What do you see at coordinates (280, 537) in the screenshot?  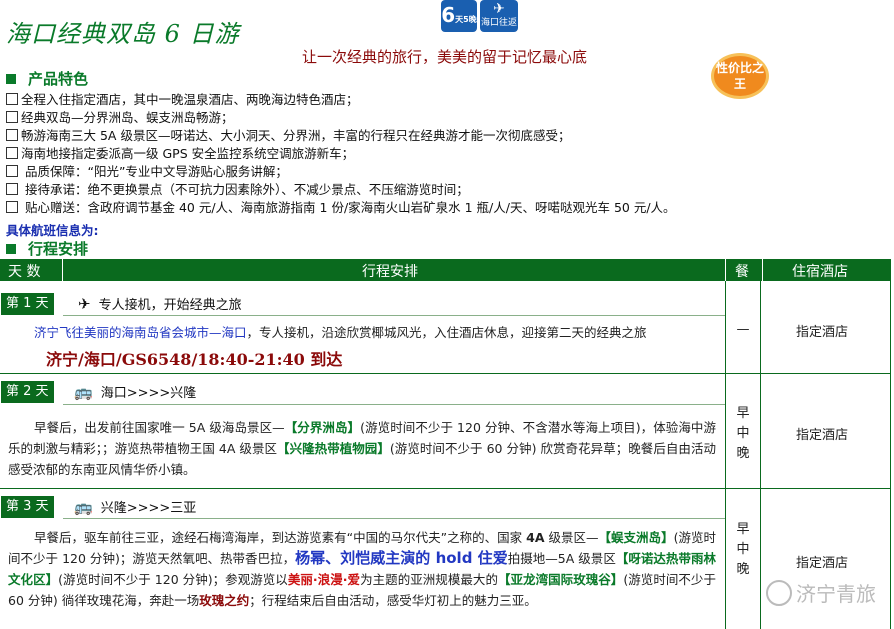 I see `day-3-desc-text: 早餐后，驱车前往三亚，途经石梅湾海岸，到达游览素有“中国的马尔代夫”之称的、国家` at bounding box center [280, 537].